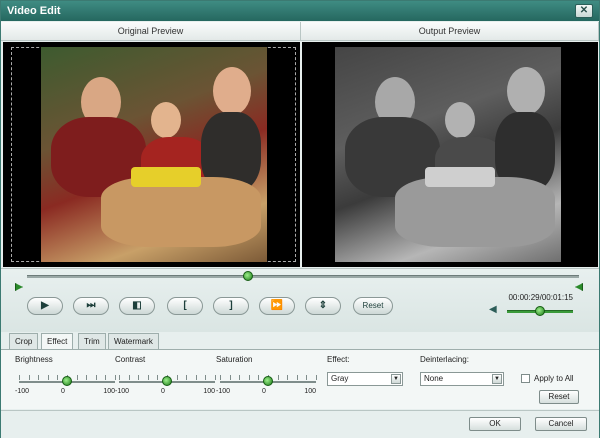 This screenshot has height=438, width=600. What do you see at coordinates (268, 381) in the screenshot?
I see `saturation-thumb` at bounding box center [268, 381].